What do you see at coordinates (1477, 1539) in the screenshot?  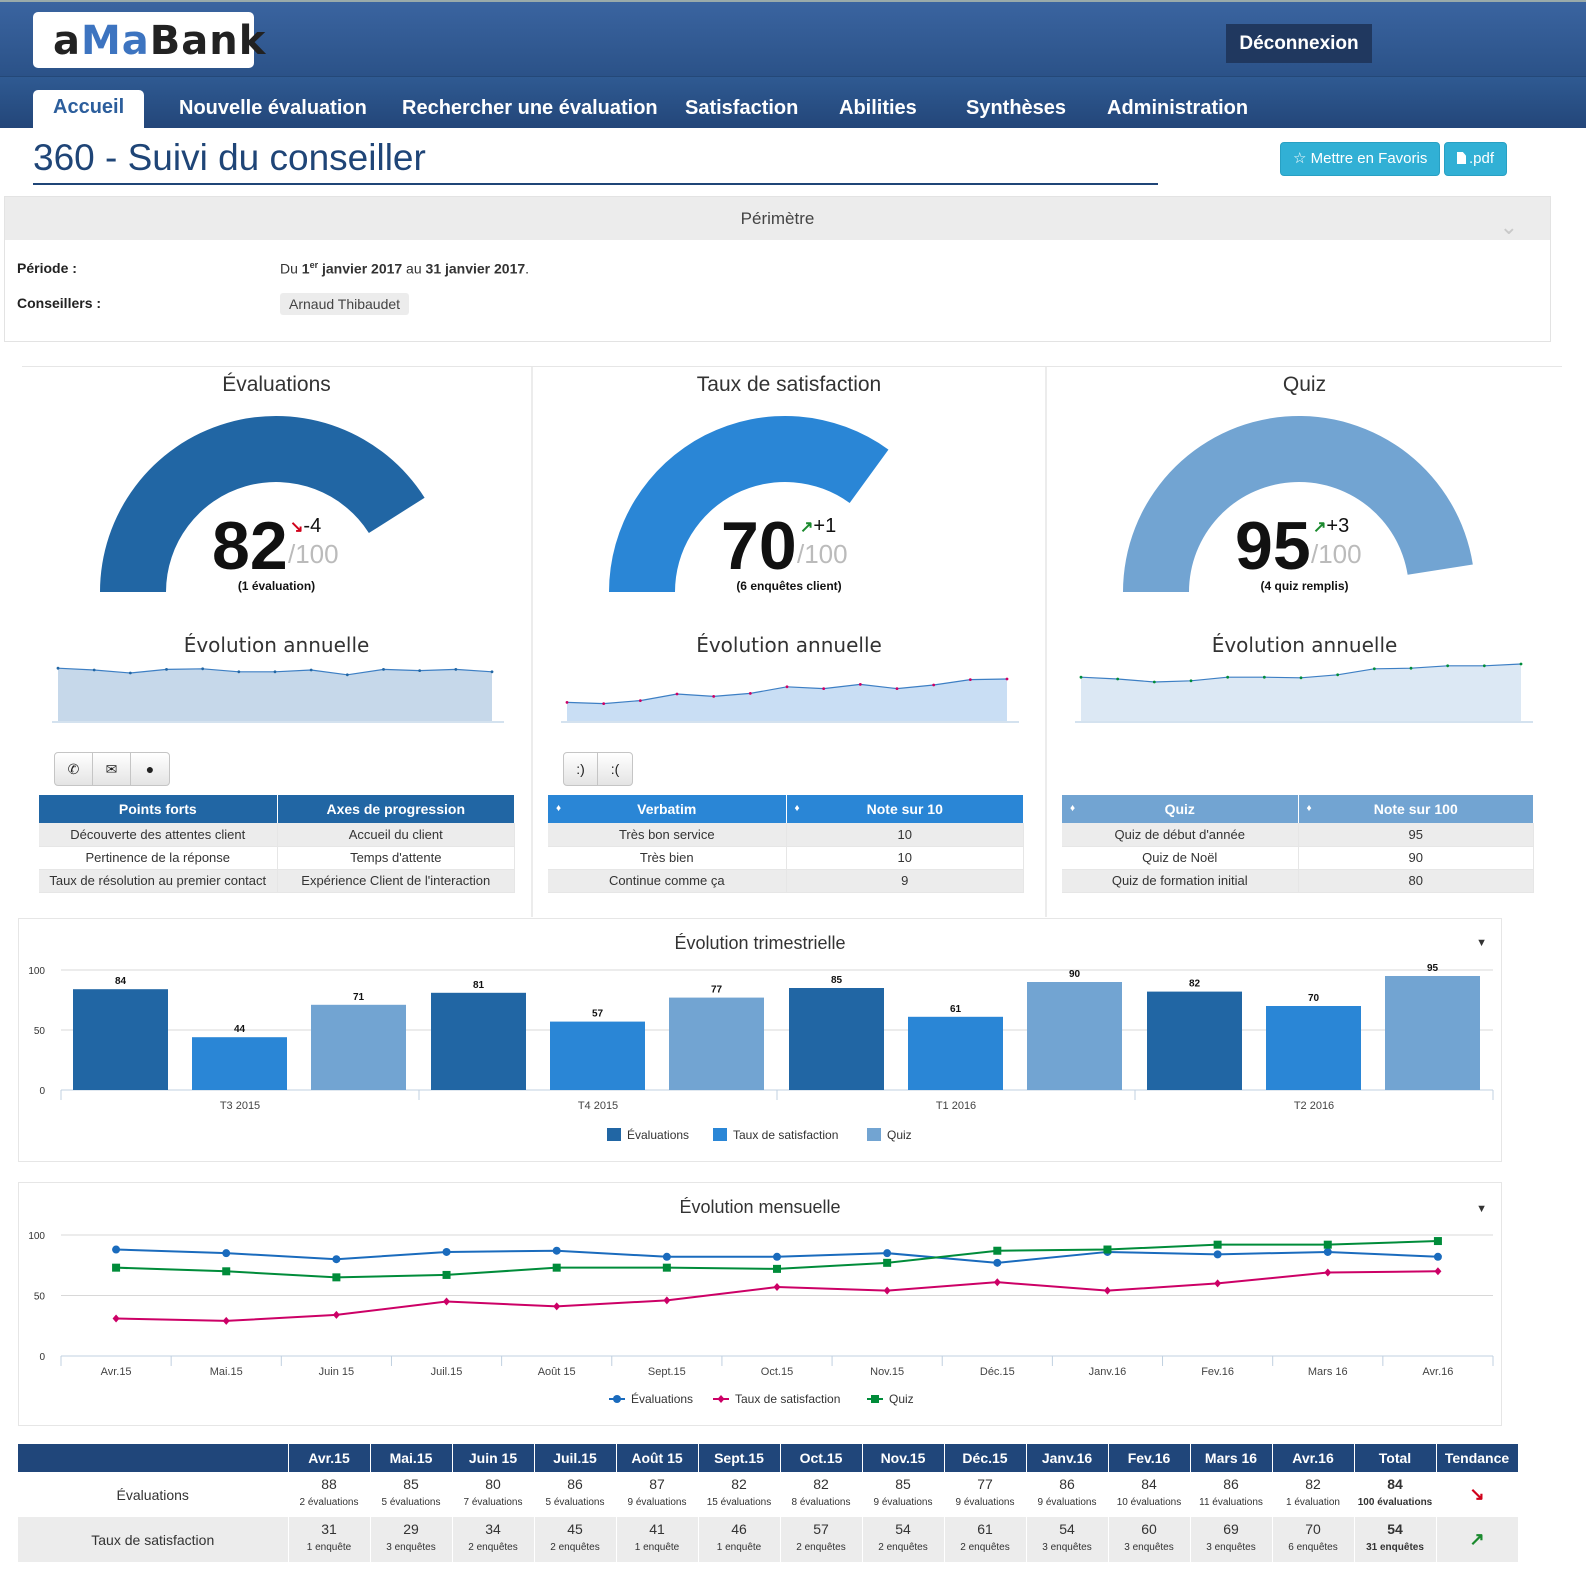 I see `trend-up-icon: ↗` at bounding box center [1477, 1539].